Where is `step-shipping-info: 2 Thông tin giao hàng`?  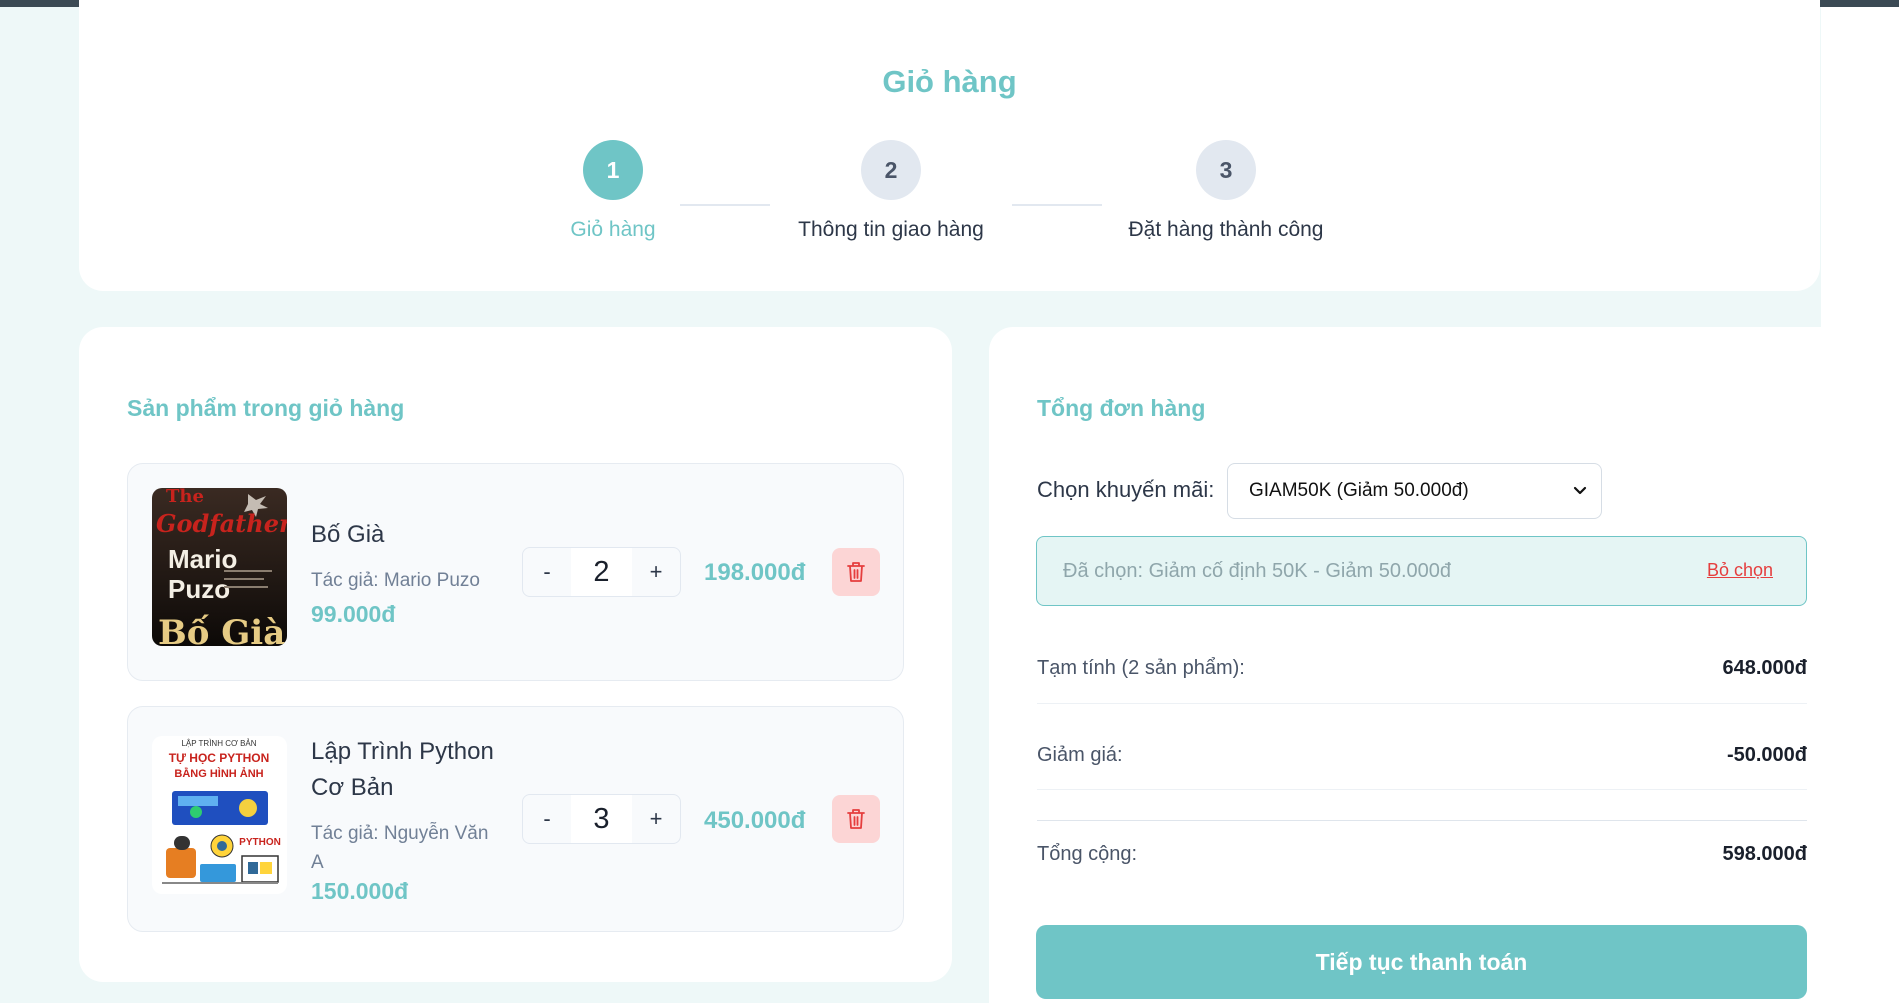 step-shipping-info: 2 Thông tin giao hàng is located at coordinates (891, 191).